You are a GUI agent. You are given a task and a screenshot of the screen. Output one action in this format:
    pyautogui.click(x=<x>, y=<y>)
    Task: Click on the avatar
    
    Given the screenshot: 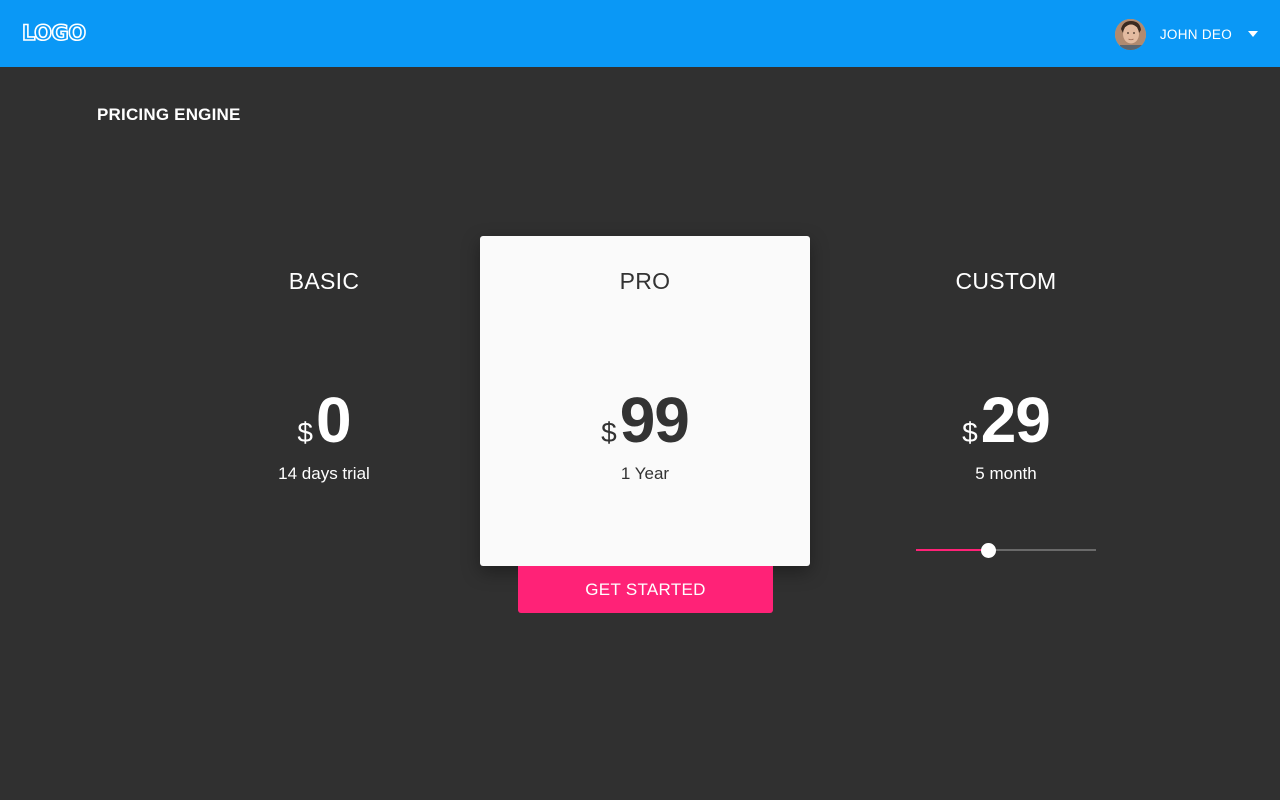 What is the action you would take?
    pyautogui.click(x=1130, y=34)
    